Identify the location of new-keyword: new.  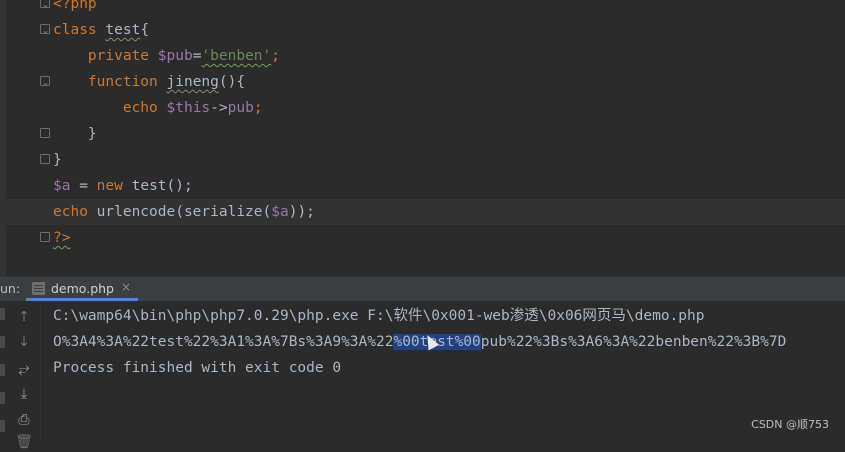
(109, 186).